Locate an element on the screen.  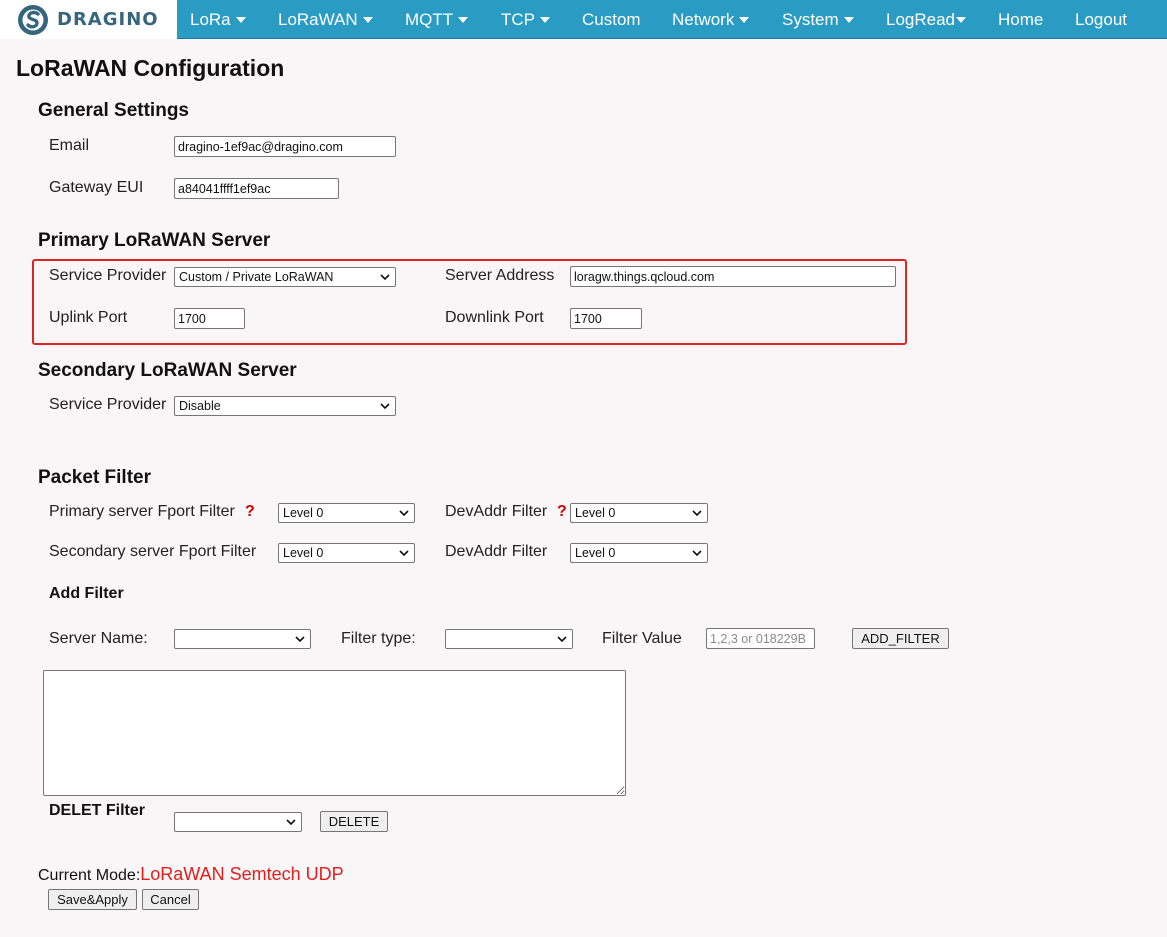
filter-type-select is located at coordinates (509, 639).